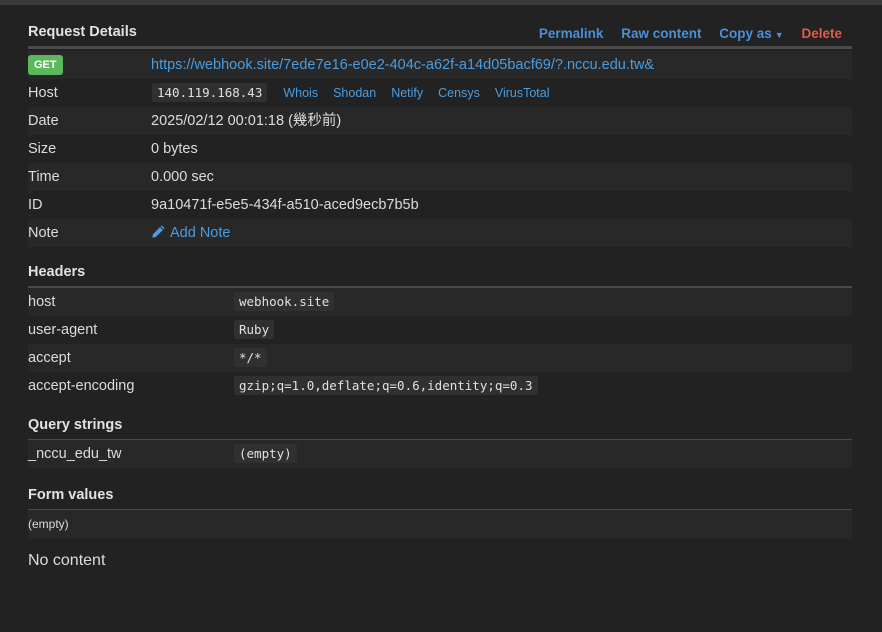 The width and height of the screenshot is (882, 632). What do you see at coordinates (35, 205) in the screenshot?
I see `id-label: ID` at bounding box center [35, 205].